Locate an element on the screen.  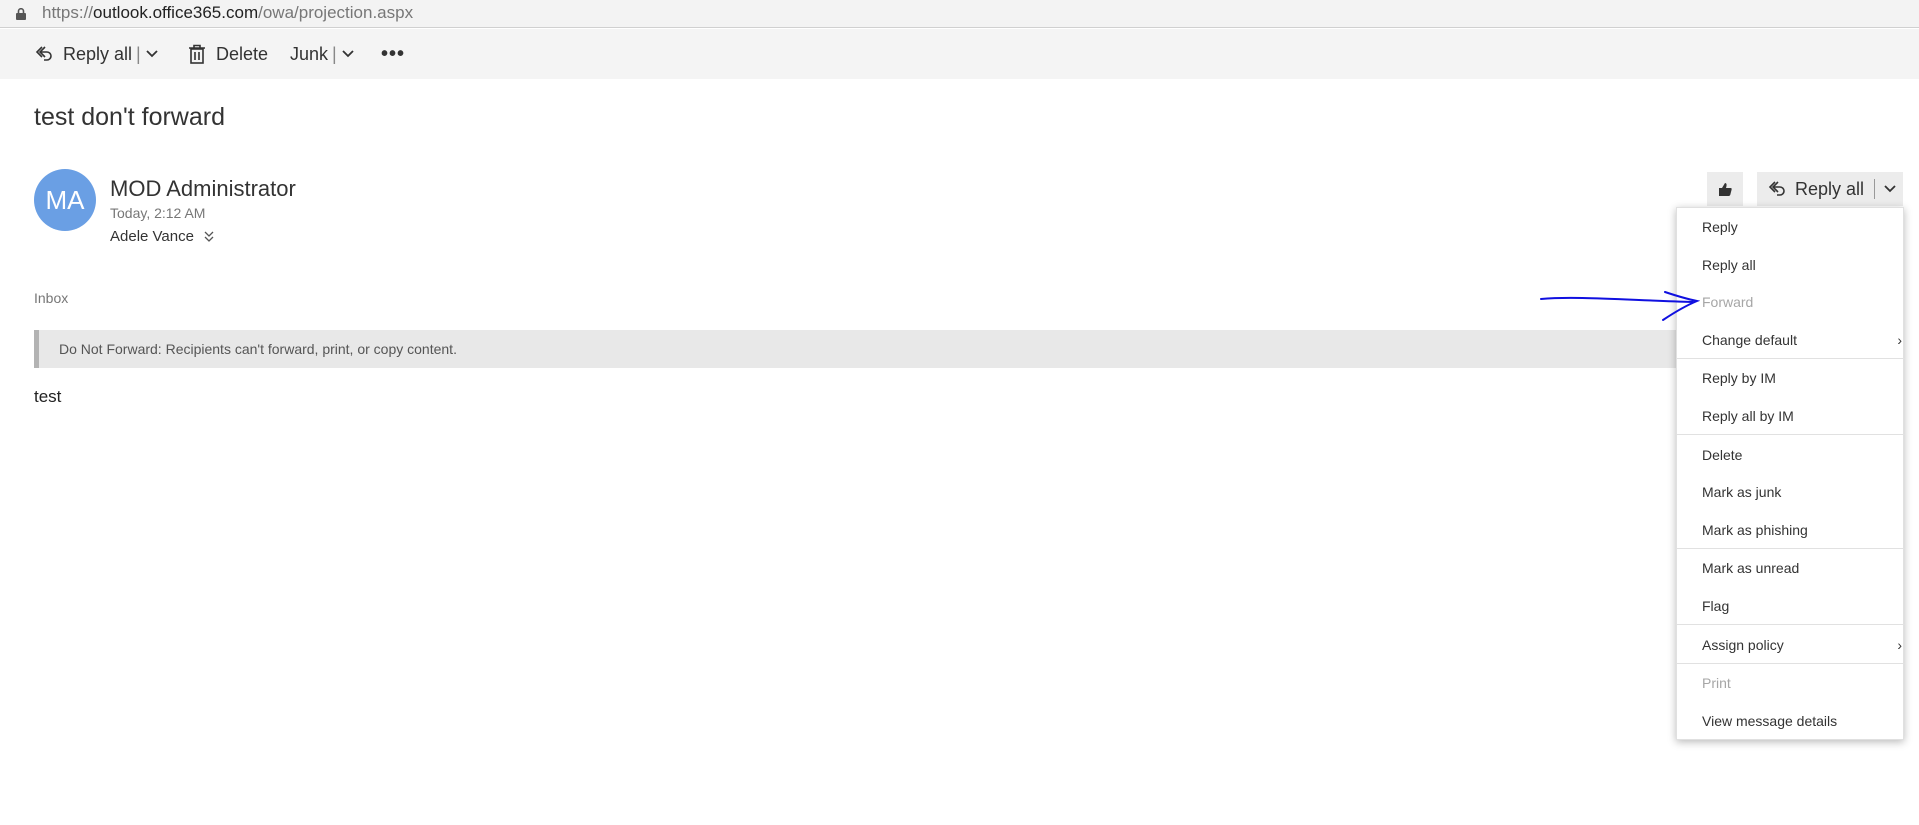
toolbar-junk-label: Junk is located at coordinates (309, 53).